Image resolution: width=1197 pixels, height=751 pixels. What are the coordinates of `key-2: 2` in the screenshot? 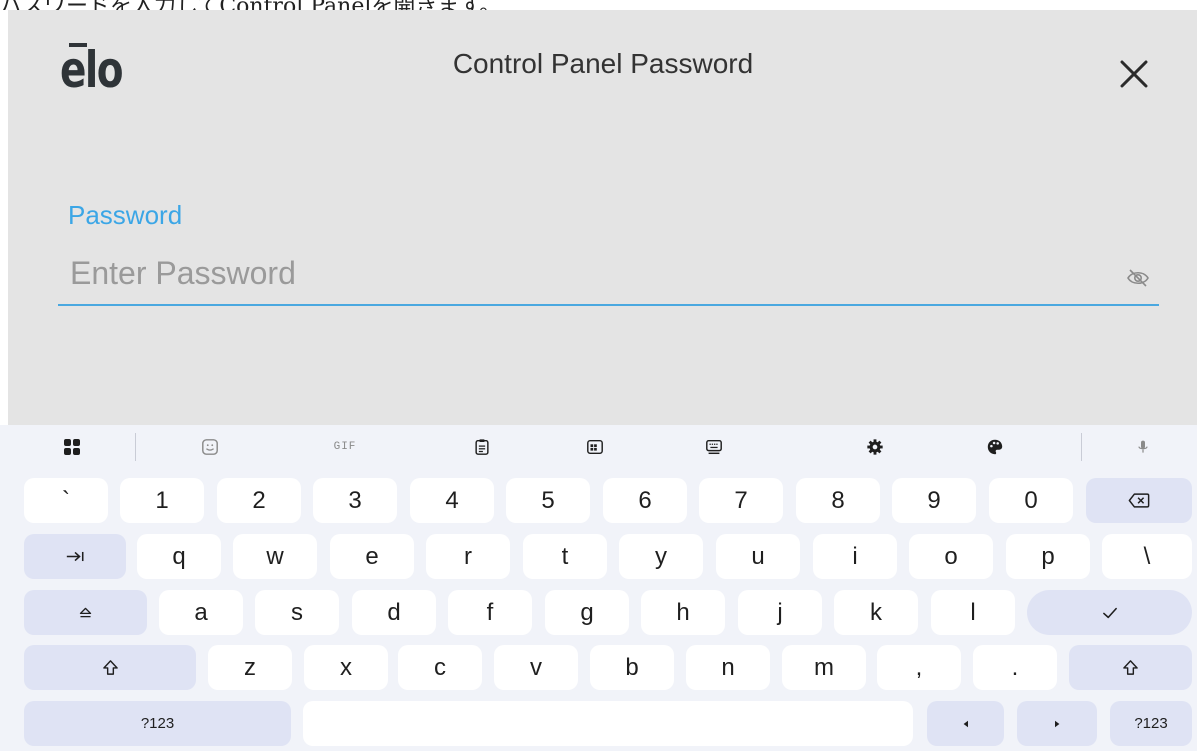 It's located at (259, 500).